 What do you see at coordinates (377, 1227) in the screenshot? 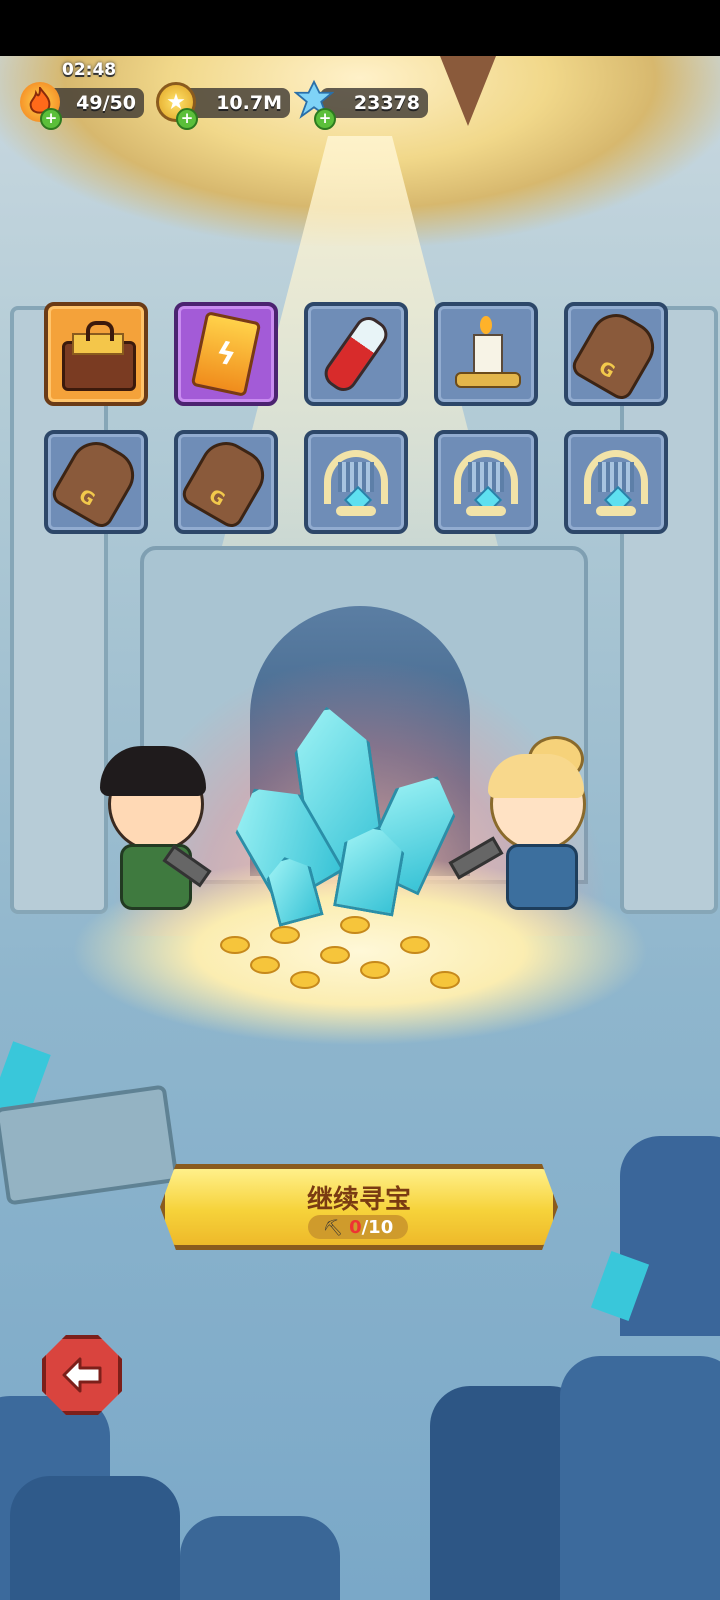
I see `cost-total: /10` at bounding box center [377, 1227].